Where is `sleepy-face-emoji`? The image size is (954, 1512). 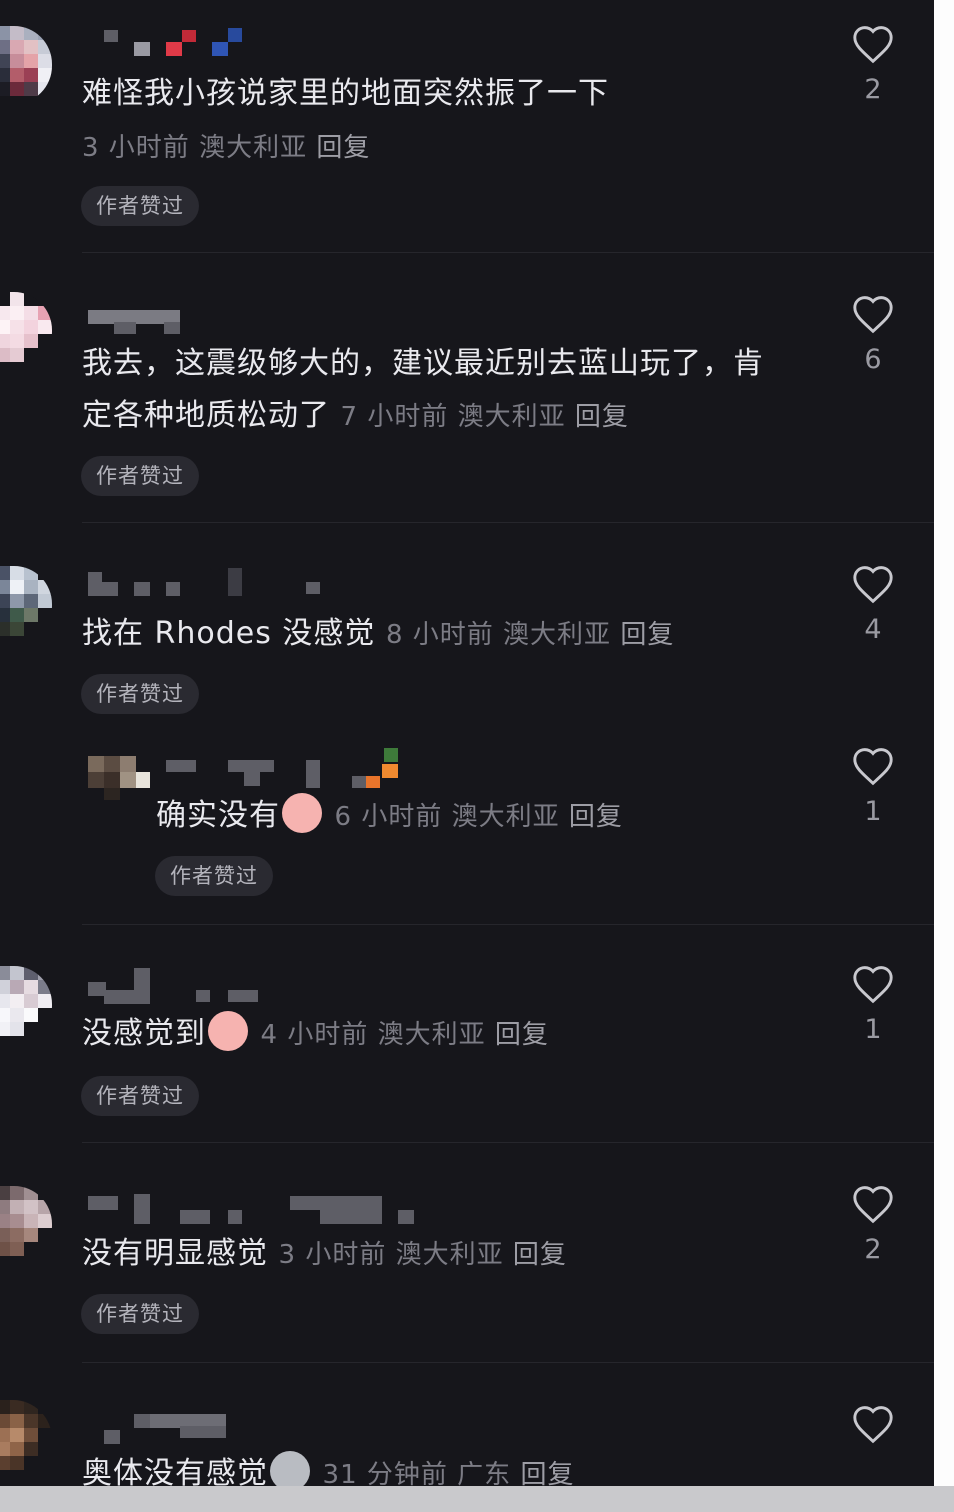
sleepy-face-emoji is located at coordinates (302, 813).